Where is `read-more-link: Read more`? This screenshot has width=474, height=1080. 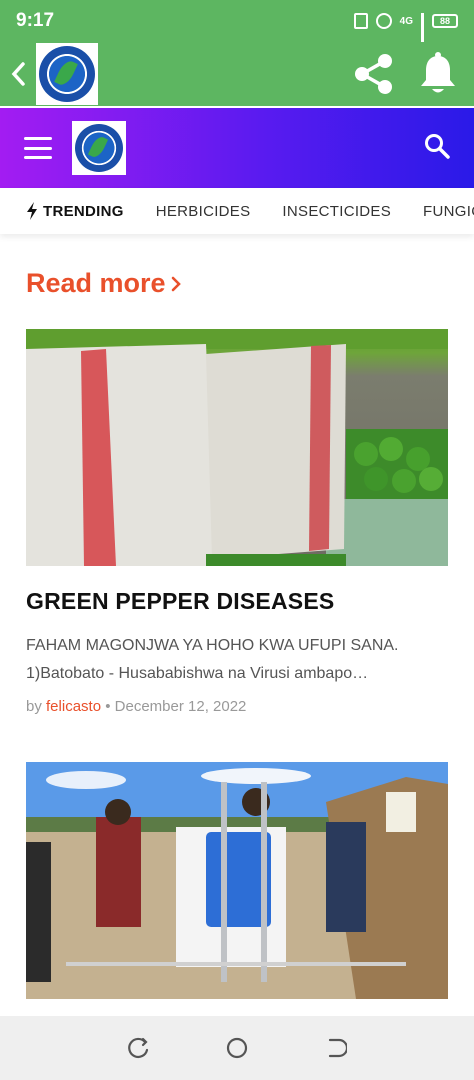 read-more-link: Read more is located at coordinates (104, 283).